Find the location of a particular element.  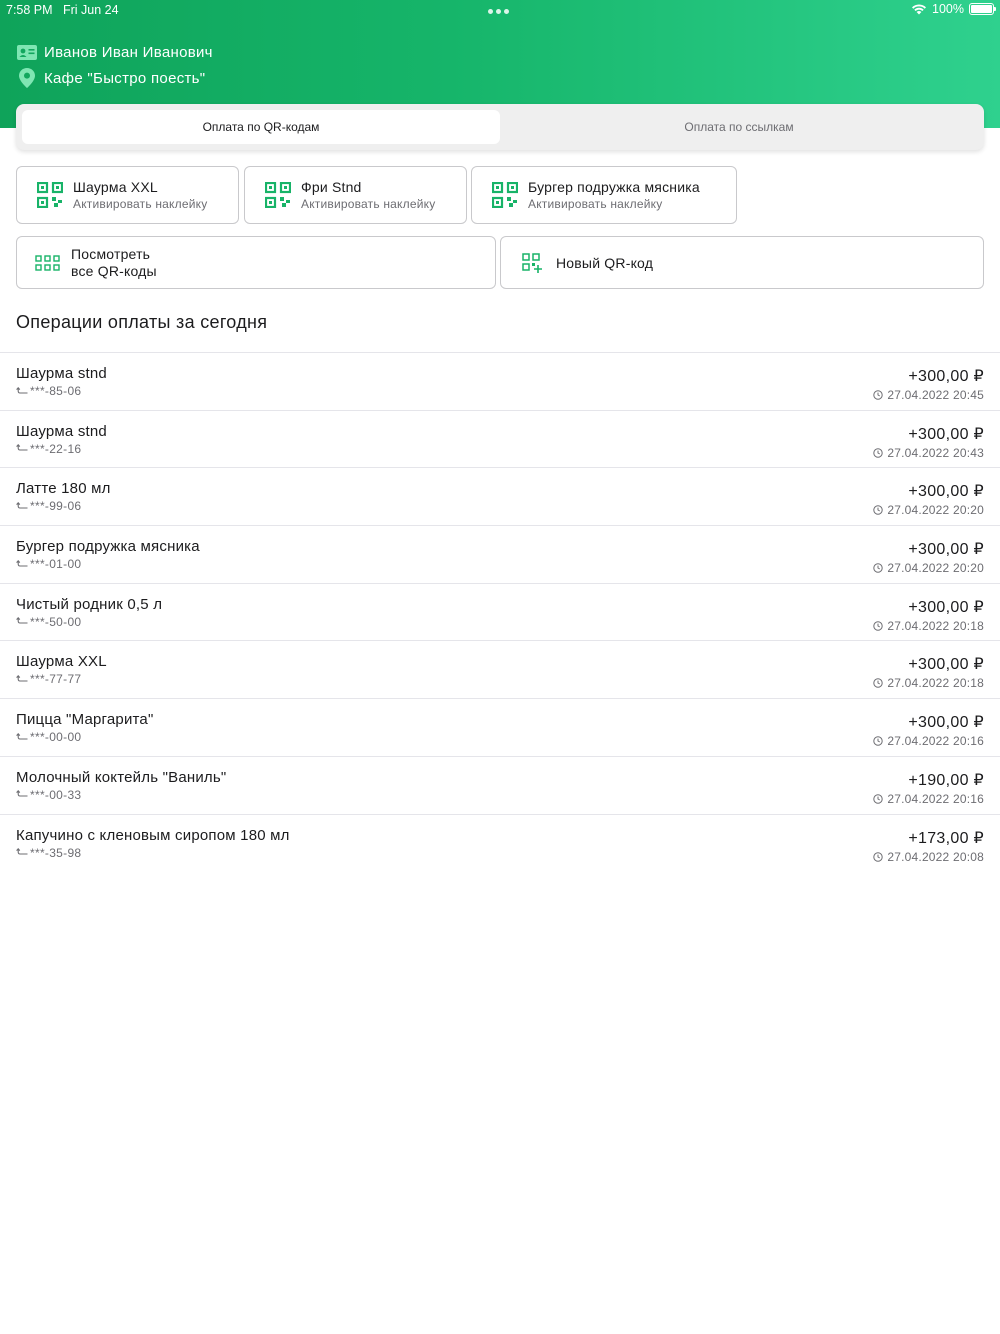

place-row: Кафе "Быстро поесть" is located at coordinates (110, 78).